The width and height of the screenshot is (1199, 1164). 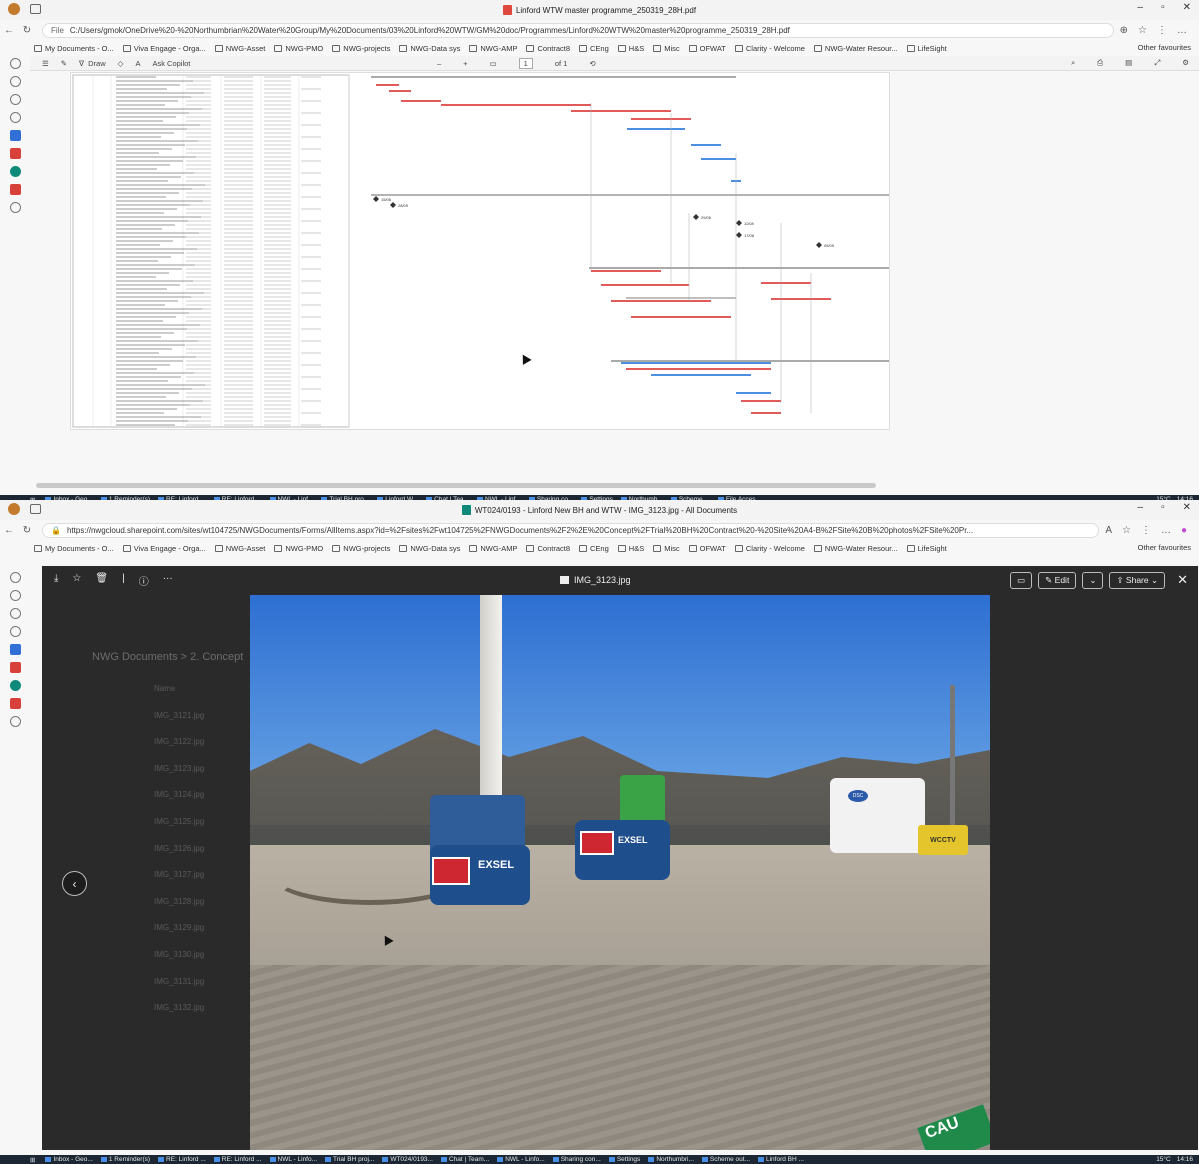 I want to click on print-icon: ⎙, so click(x=1100, y=63).